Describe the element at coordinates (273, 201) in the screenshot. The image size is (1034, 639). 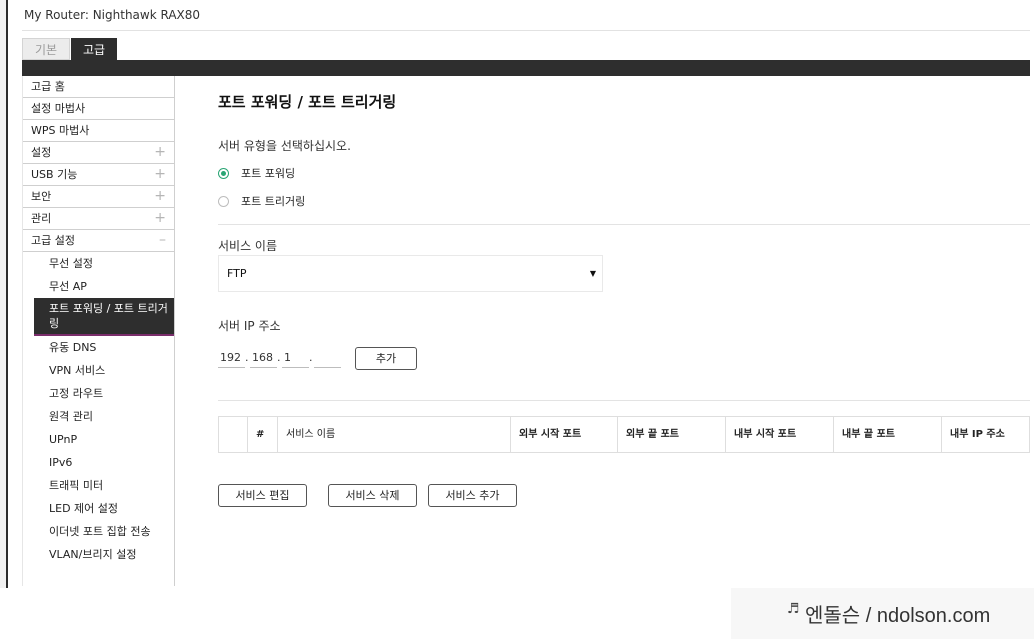
I see `option-label: 포트 트리거링` at that location.